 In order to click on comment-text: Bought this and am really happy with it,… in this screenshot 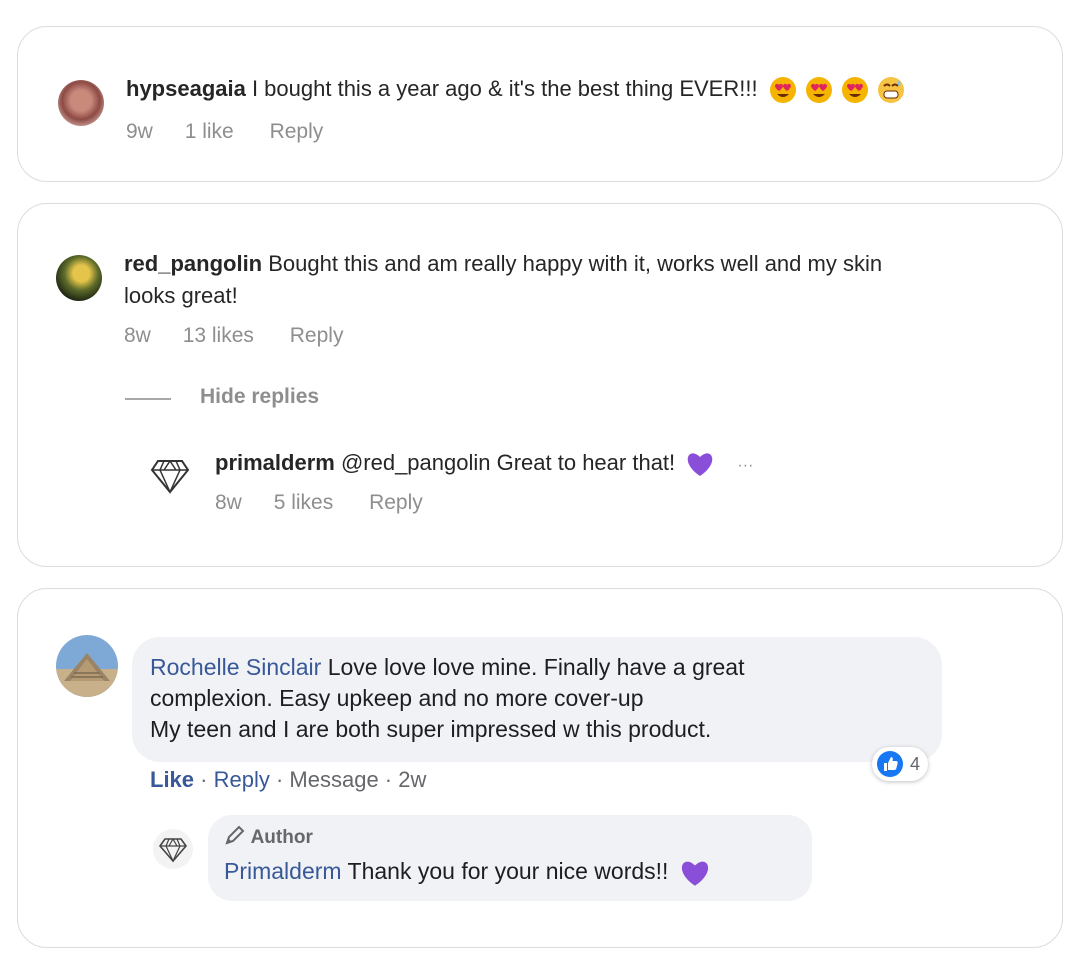, I will do `click(572, 263)`.